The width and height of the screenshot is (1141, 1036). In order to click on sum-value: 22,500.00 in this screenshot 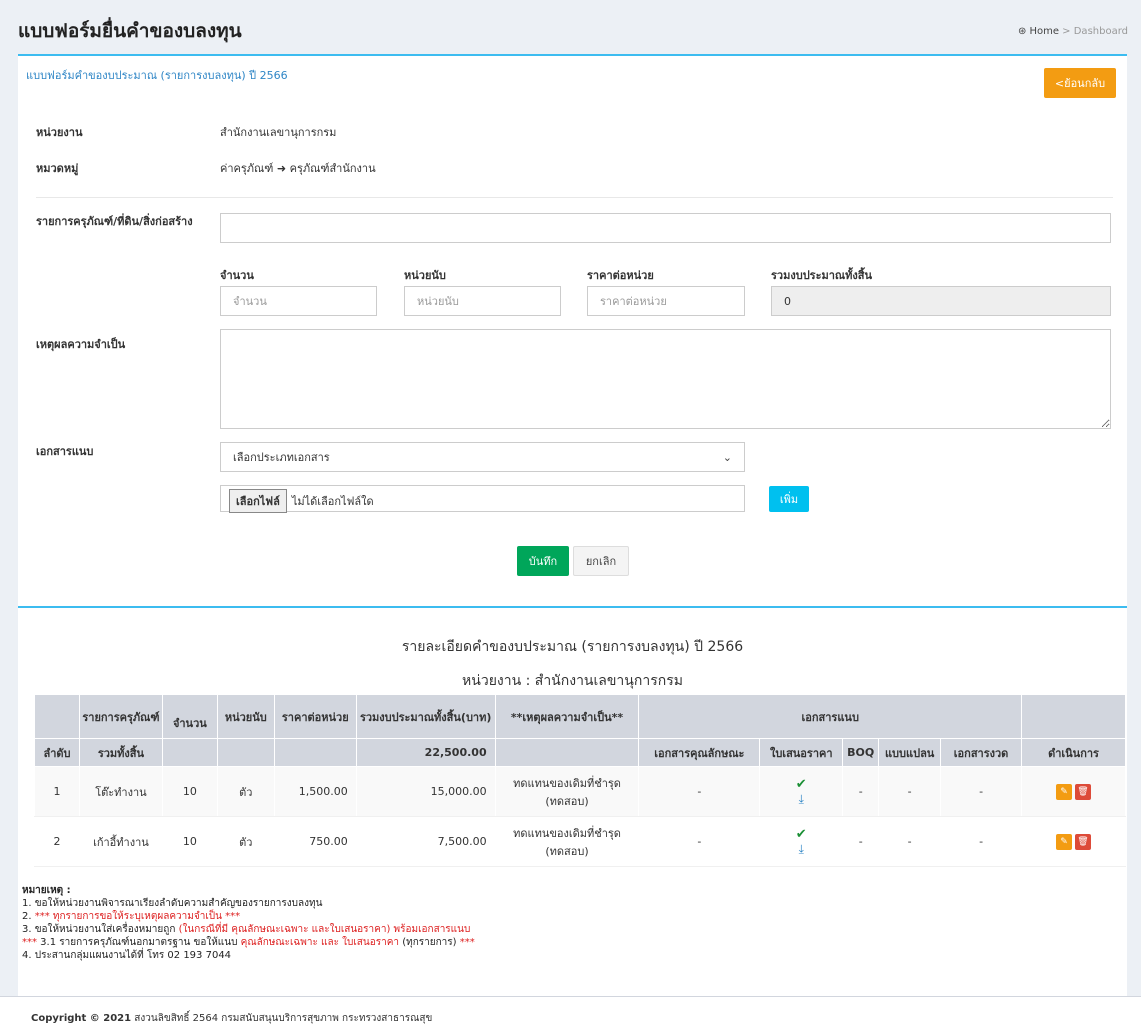, I will do `click(425, 752)`.